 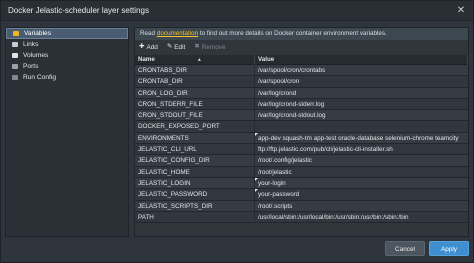 I want to click on run-config-icon, so click(x=15, y=77).